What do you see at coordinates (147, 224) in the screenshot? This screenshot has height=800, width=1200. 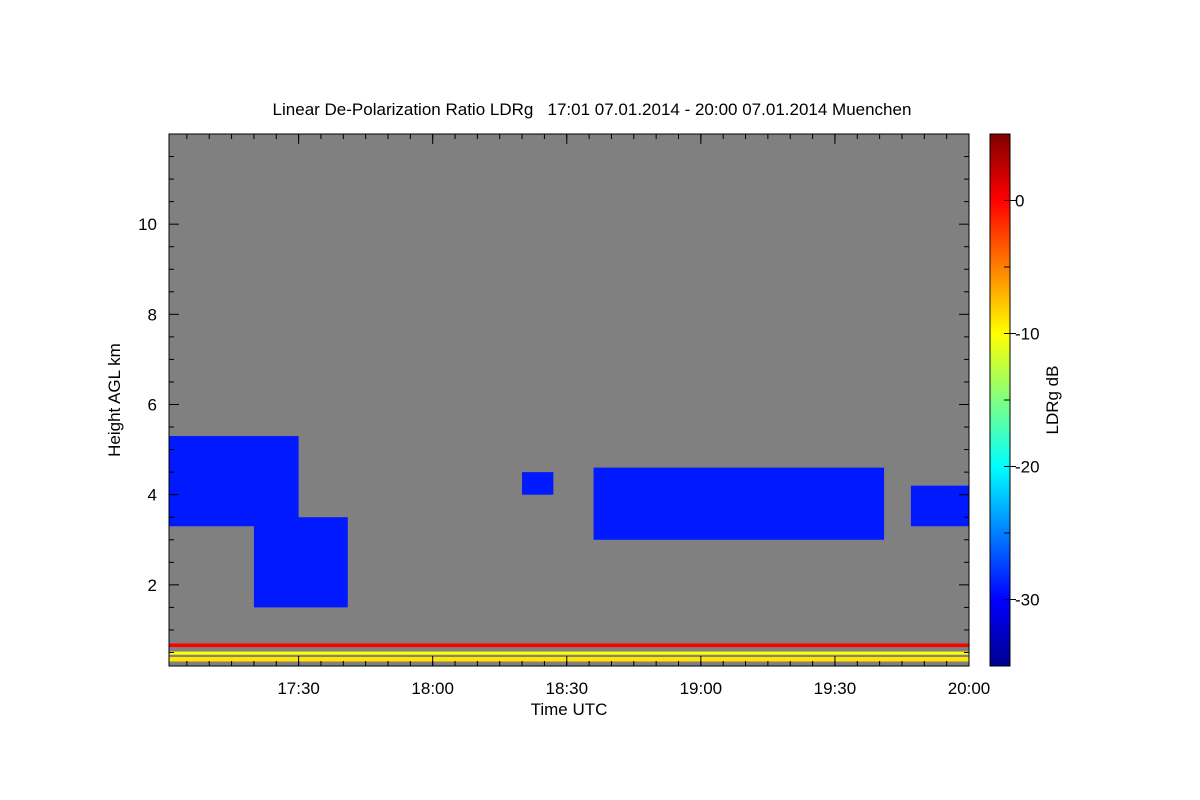 I see `y-tick-label: 10` at bounding box center [147, 224].